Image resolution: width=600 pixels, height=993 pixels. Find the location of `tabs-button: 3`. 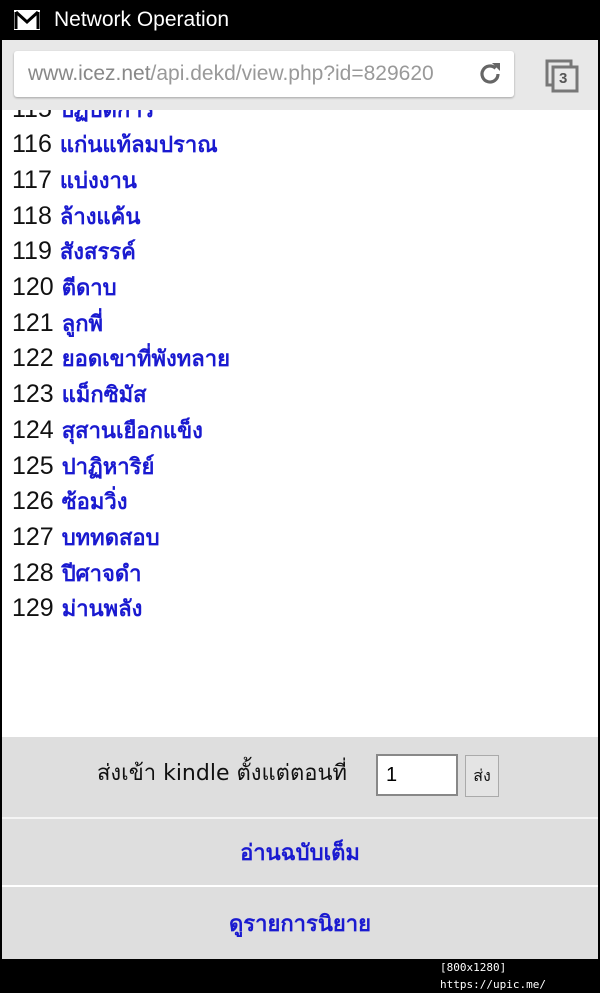

tabs-button: 3 is located at coordinates (562, 76).